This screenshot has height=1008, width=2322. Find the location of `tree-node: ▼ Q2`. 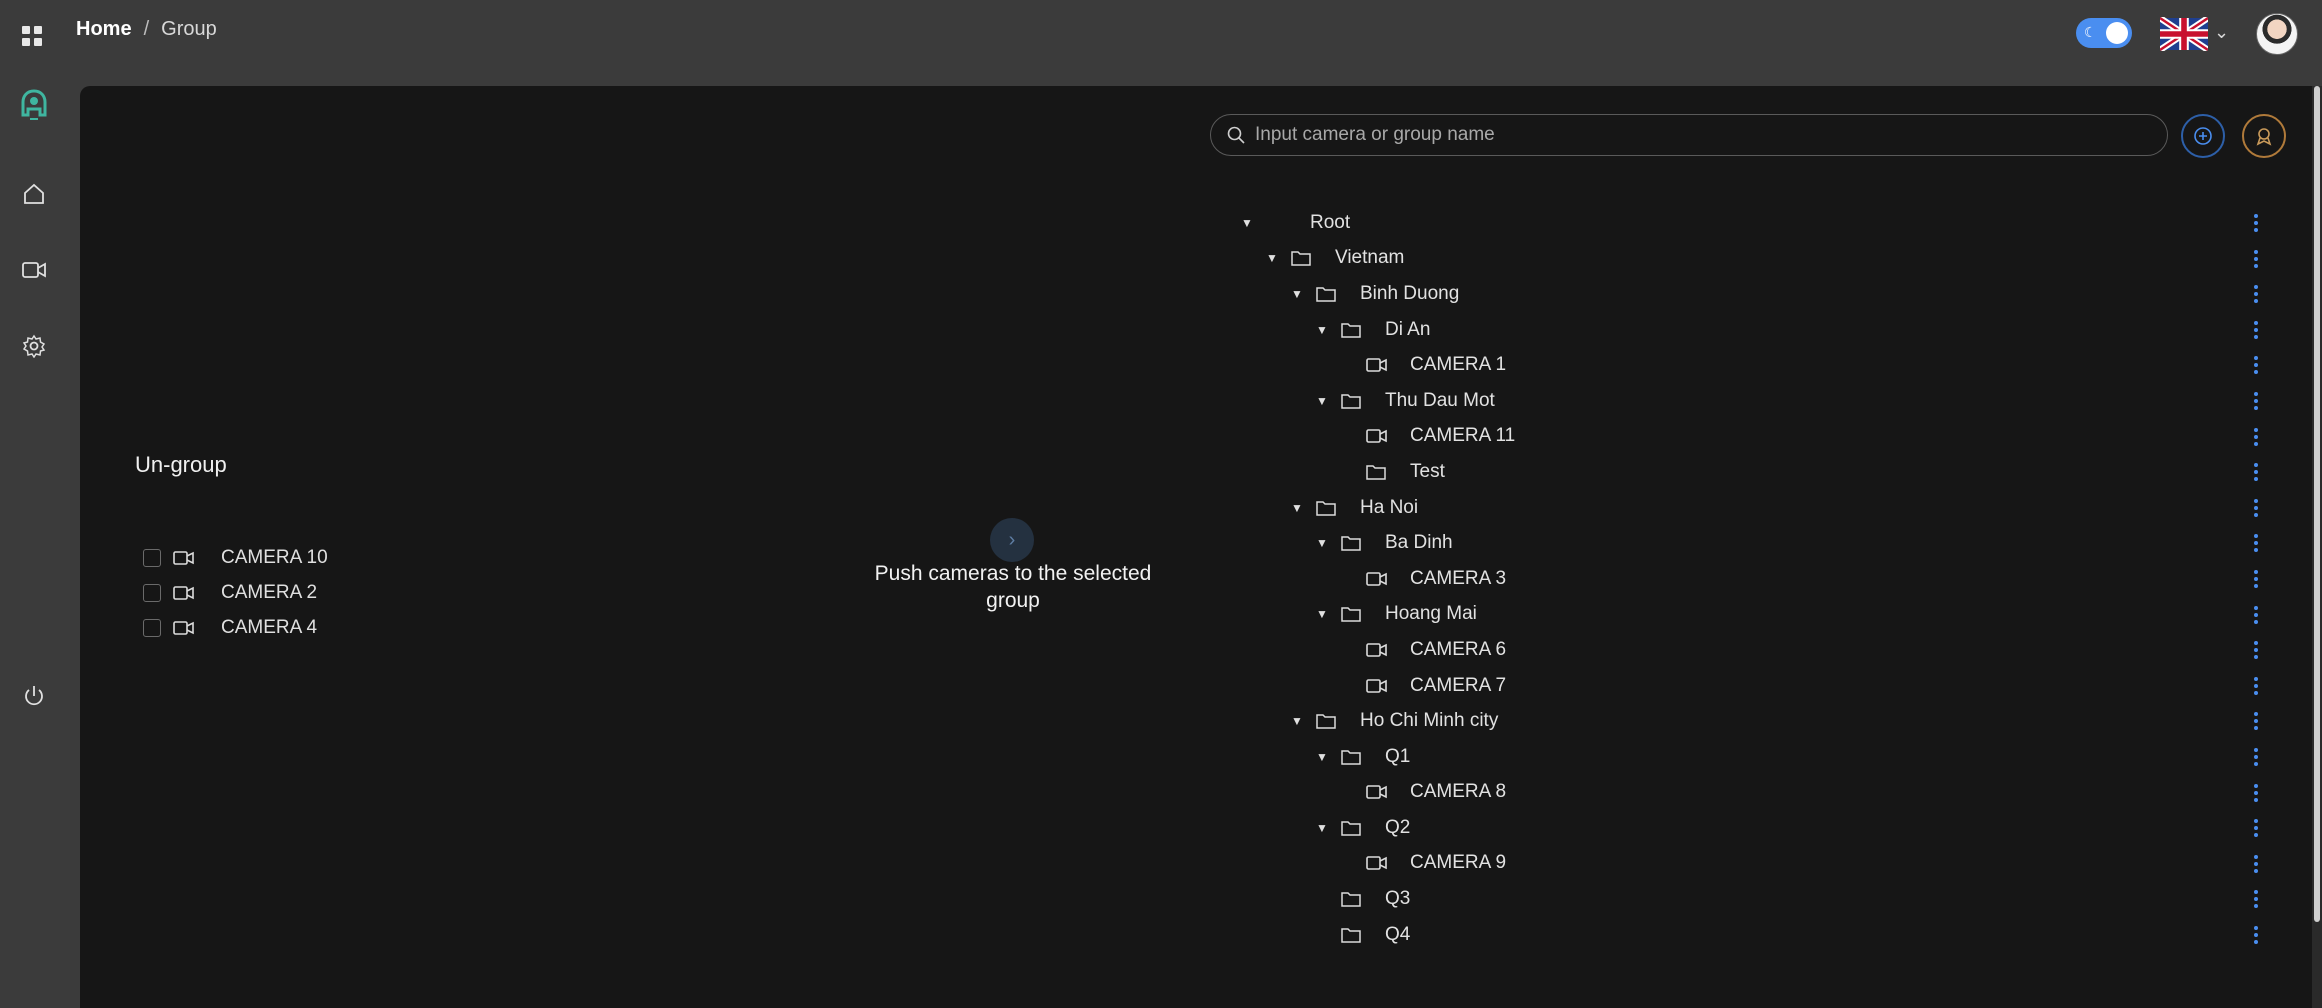

tree-node: ▼ Q2 is located at coordinates (1750, 828).